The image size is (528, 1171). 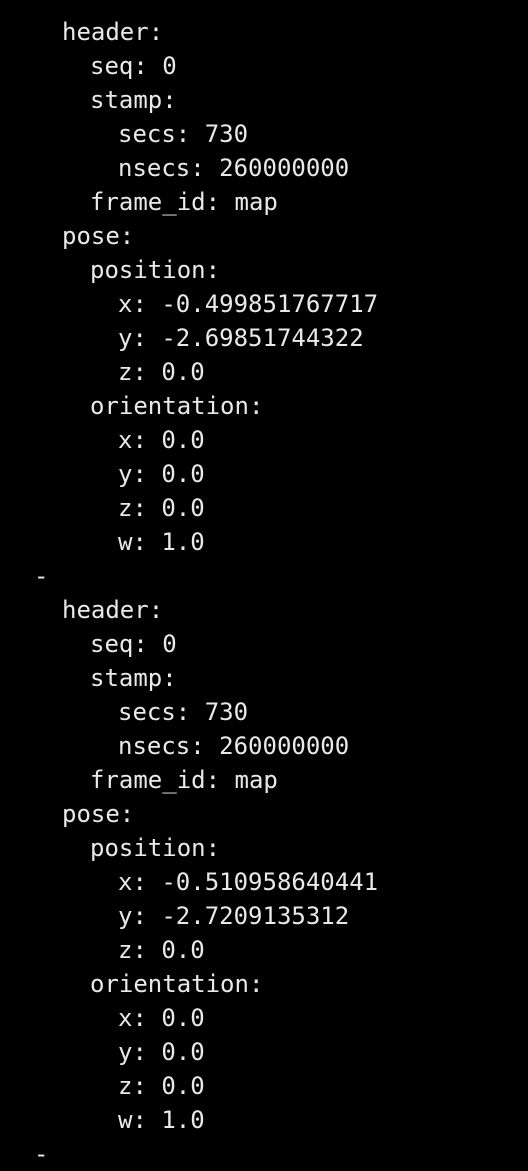 I want to click on position-y-field: y: -2.69851744322, so click(x=241, y=338).